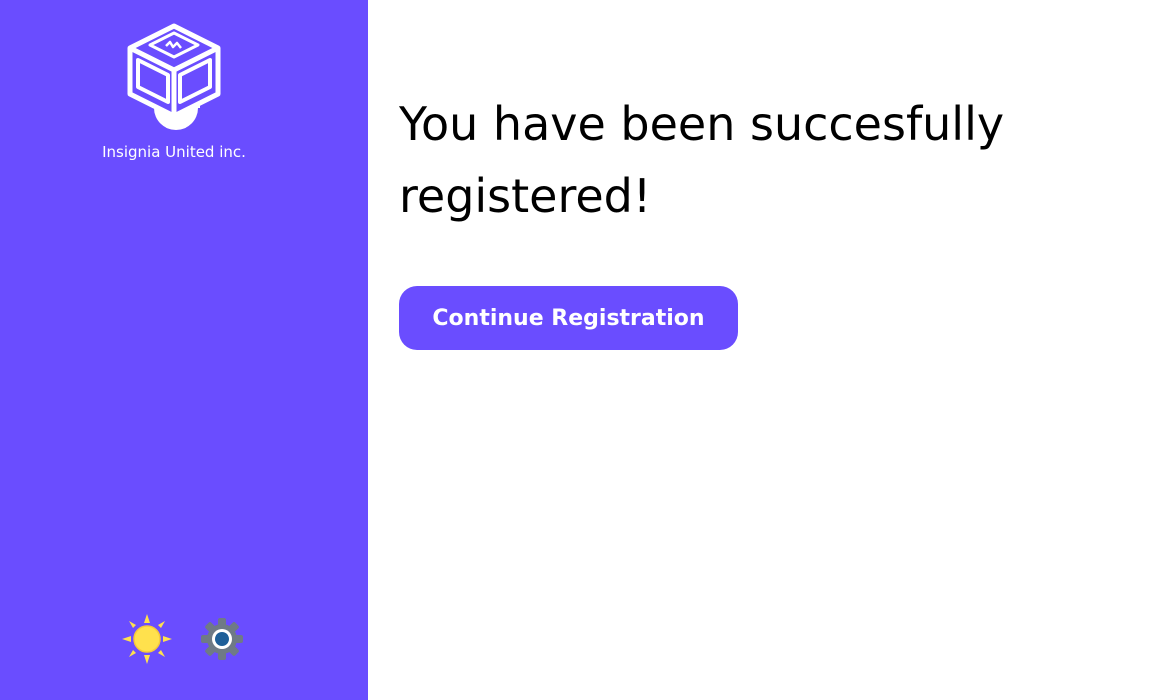 The height and width of the screenshot is (700, 1152). I want to click on settings-button, so click(222, 639).